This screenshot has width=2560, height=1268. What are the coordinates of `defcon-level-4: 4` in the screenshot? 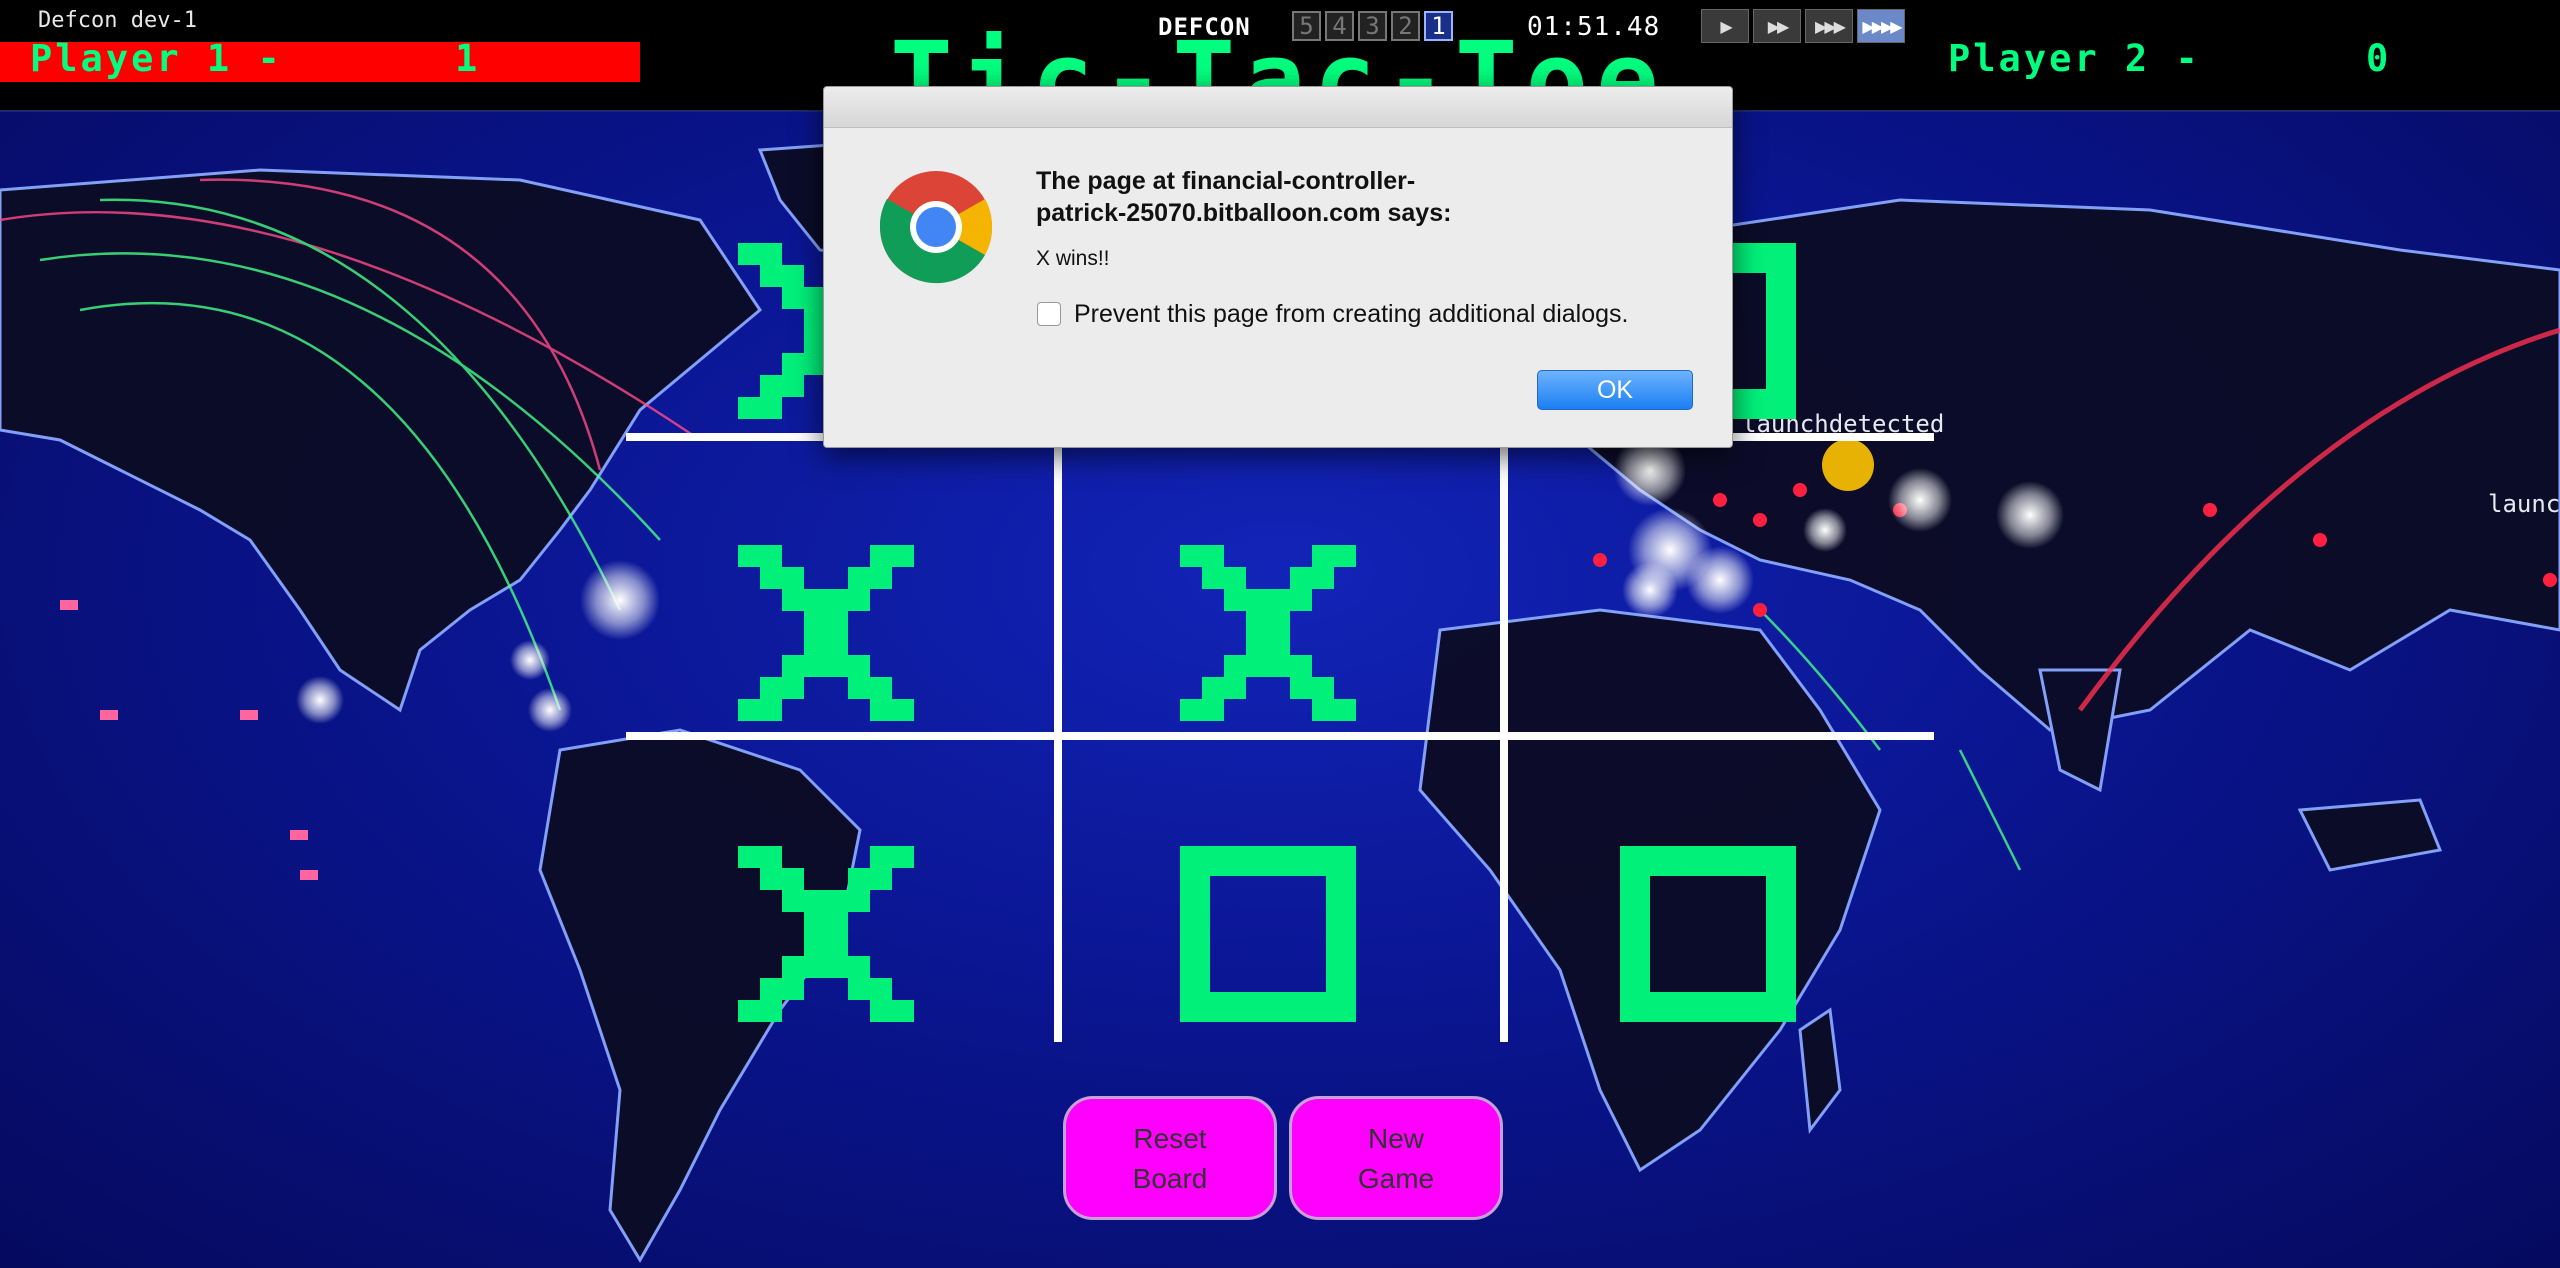 It's located at (1339, 26).